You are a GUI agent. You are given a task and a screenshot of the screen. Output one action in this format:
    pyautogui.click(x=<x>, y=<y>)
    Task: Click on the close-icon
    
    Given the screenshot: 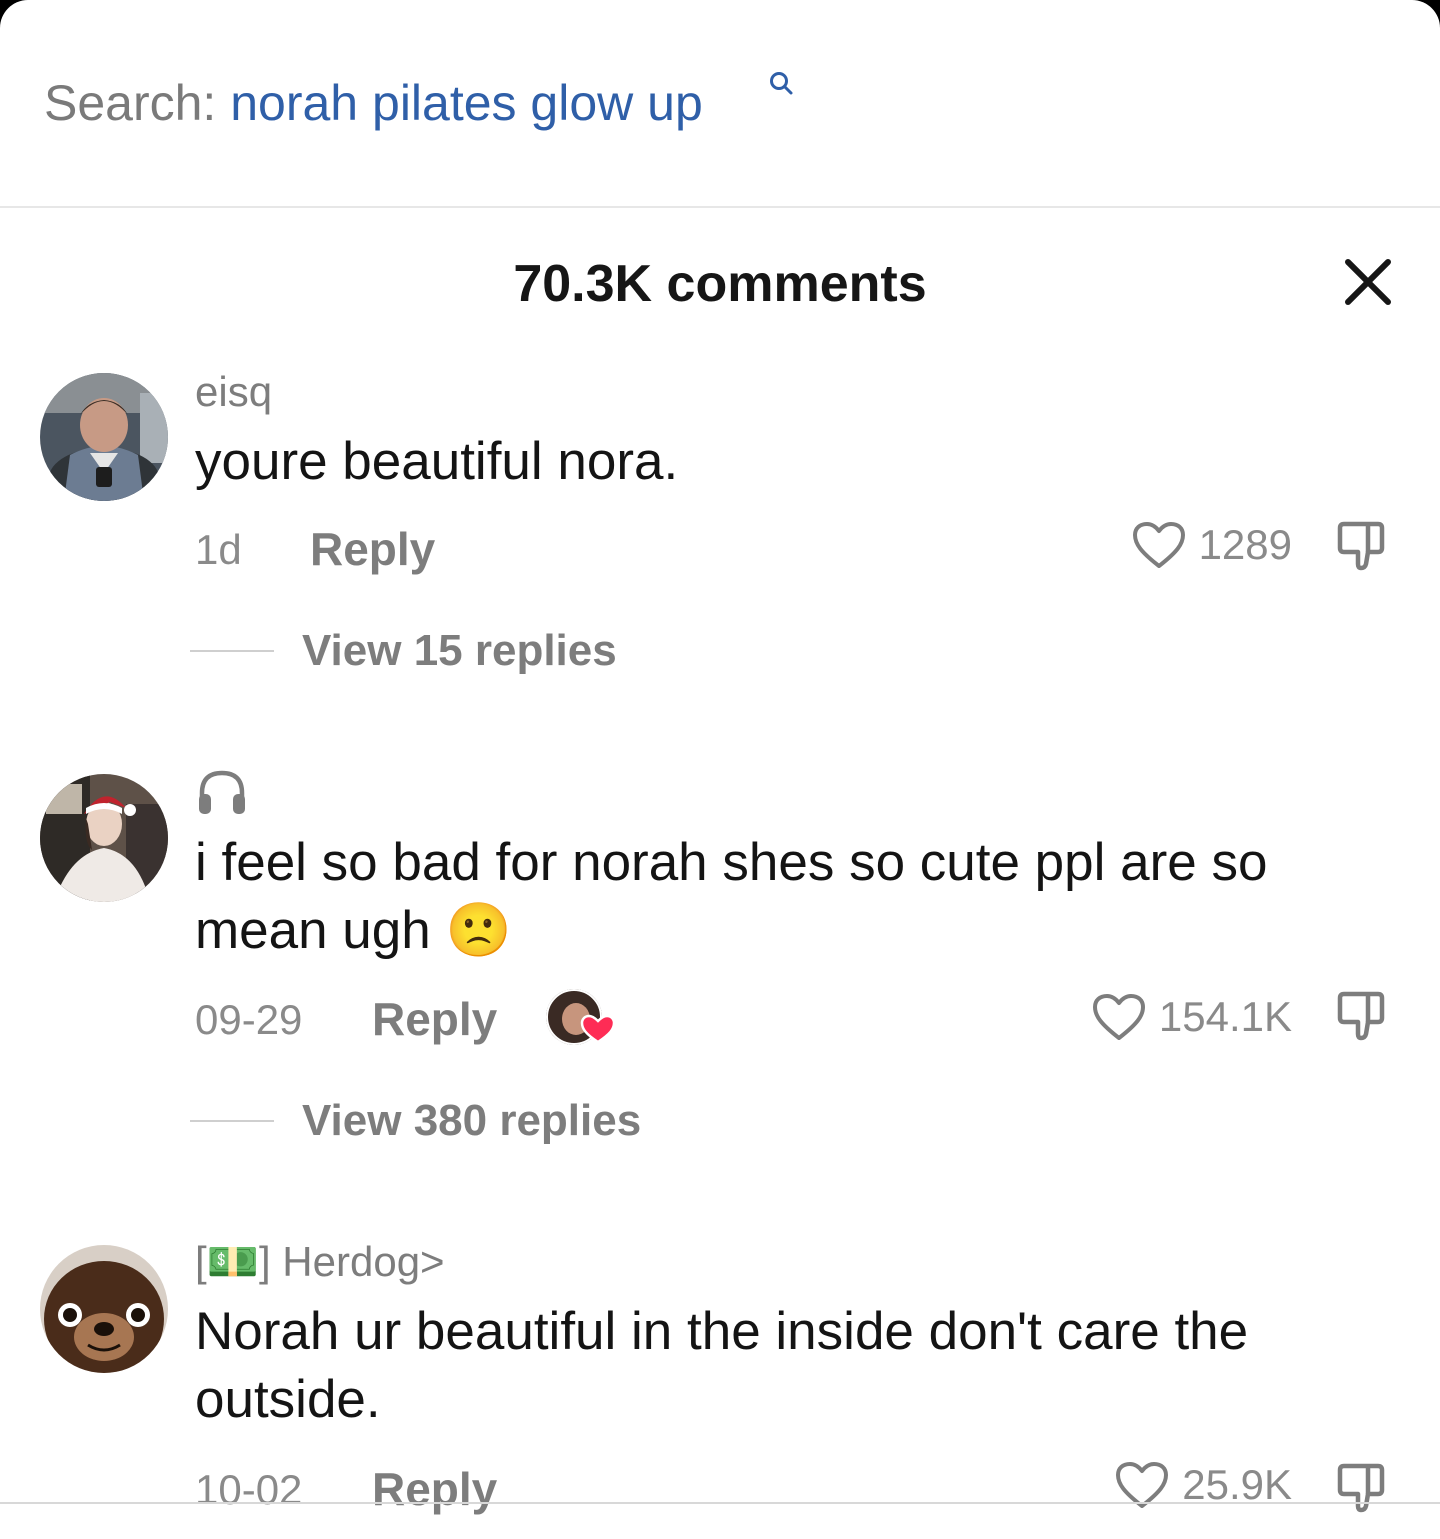 What is the action you would take?
    pyautogui.click(x=1368, y=282)
    